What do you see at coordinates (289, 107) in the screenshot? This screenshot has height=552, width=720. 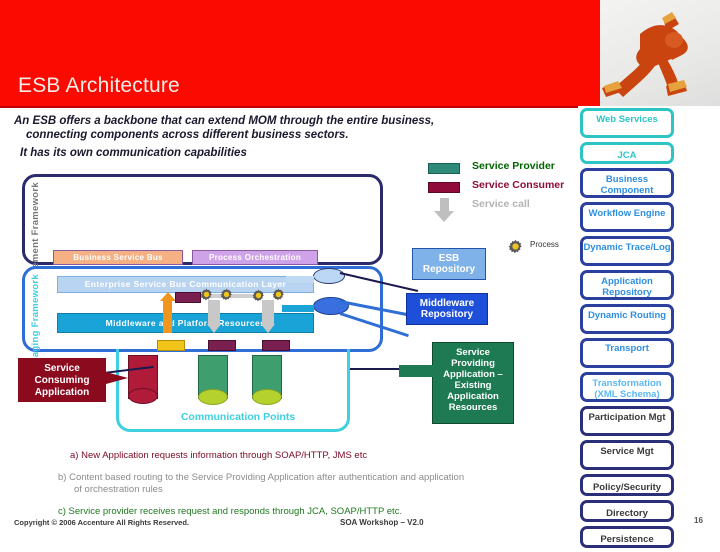 I see `title-band-underline` at bounding box center [289, 107].